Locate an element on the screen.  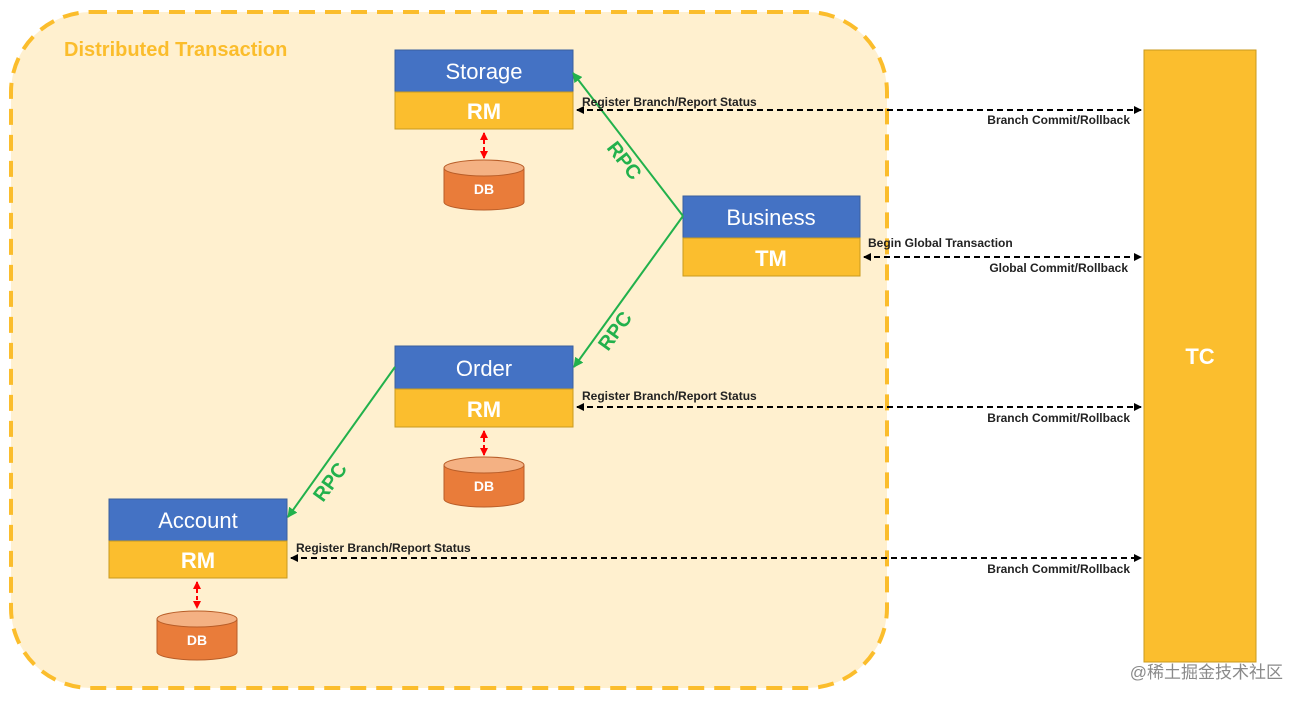
account-rm-label: RM is located at coordinates (198, 560).